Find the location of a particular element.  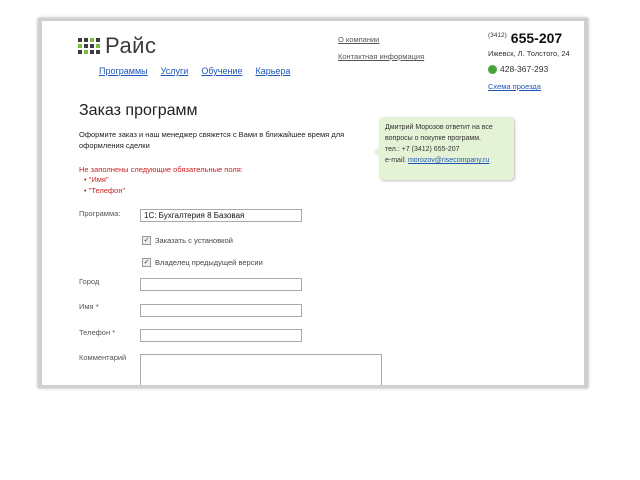

mobile-phone-icon is located at coordinates (492, 69).